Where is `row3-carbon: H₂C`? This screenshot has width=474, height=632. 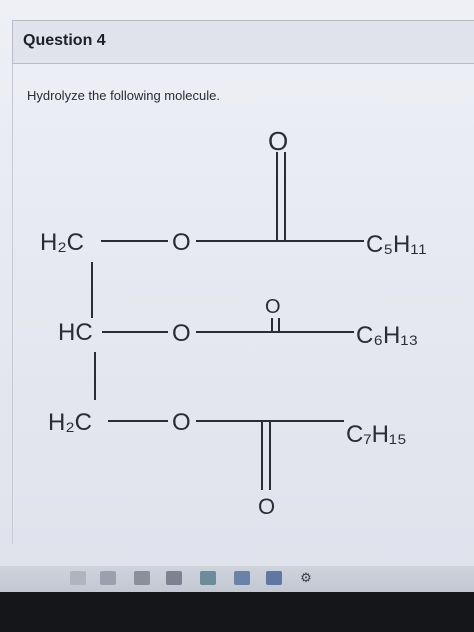
row3-carbon: H₂C is located at coordinates (70, 422).